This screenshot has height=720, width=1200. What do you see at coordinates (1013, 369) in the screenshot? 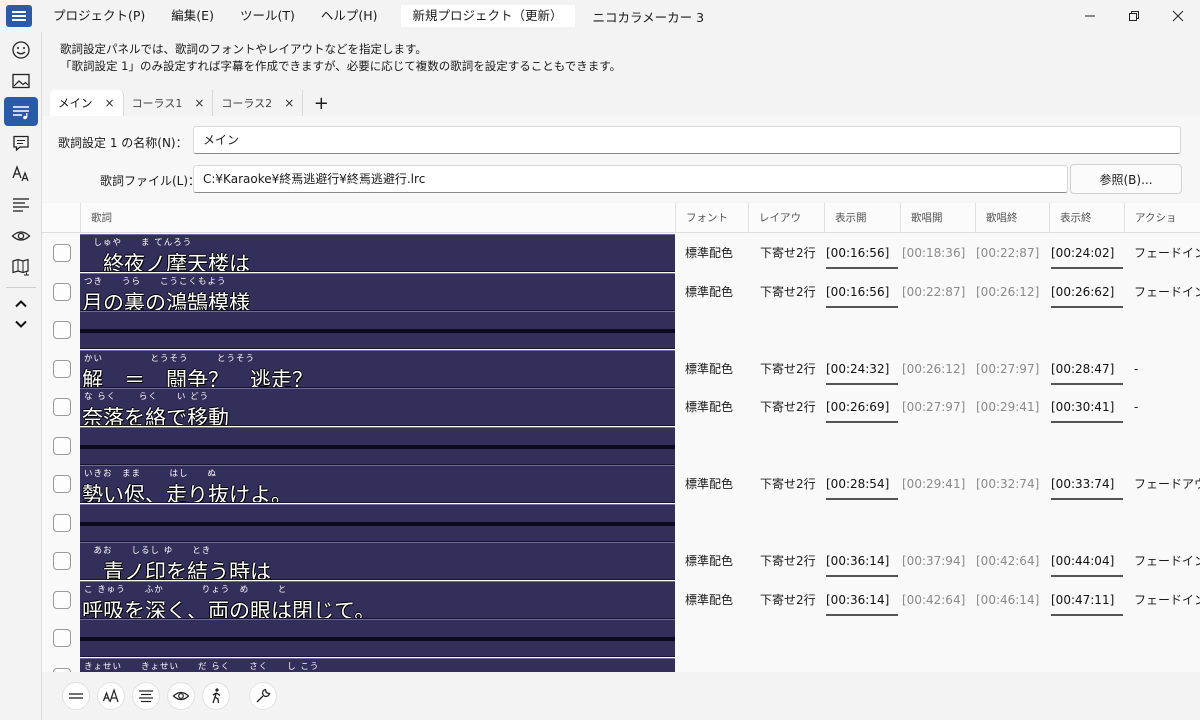
I see `sing-end-cell: [00:27:97]` at bounding box center [1013, 369].